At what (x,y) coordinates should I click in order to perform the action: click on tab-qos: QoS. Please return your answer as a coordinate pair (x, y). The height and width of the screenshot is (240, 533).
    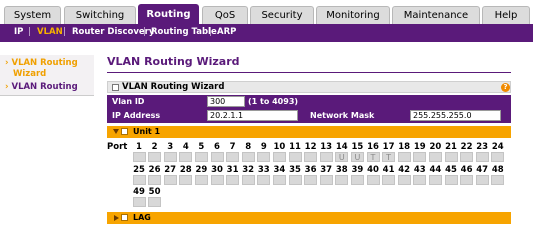
    Looking at the image, I should click on (225, 15).